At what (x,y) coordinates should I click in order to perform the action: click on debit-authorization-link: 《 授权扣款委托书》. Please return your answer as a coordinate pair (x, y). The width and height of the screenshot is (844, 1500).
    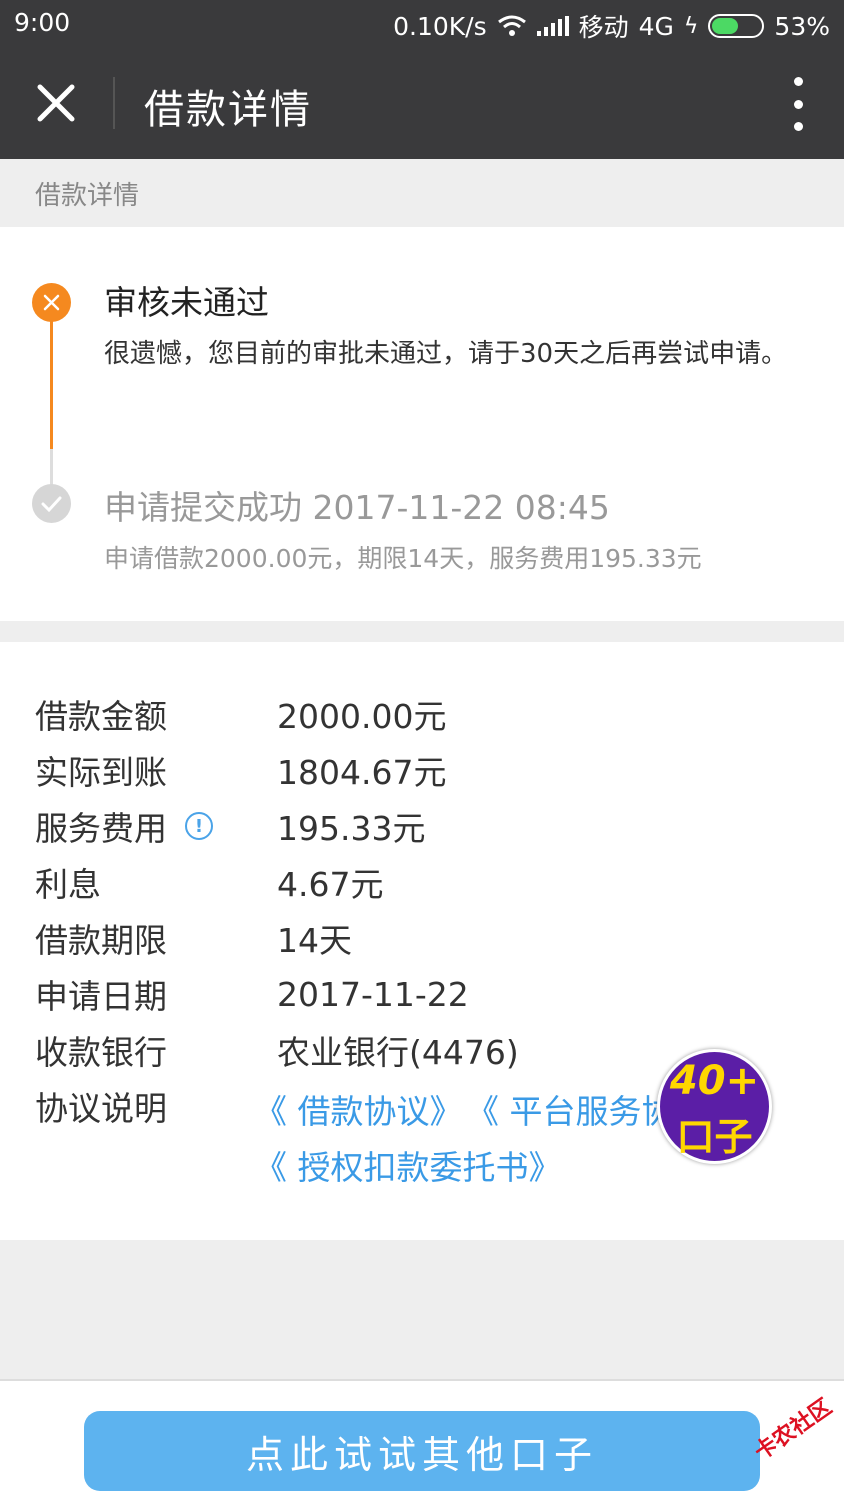
    Looking at the image, I should click on (408, 1165).